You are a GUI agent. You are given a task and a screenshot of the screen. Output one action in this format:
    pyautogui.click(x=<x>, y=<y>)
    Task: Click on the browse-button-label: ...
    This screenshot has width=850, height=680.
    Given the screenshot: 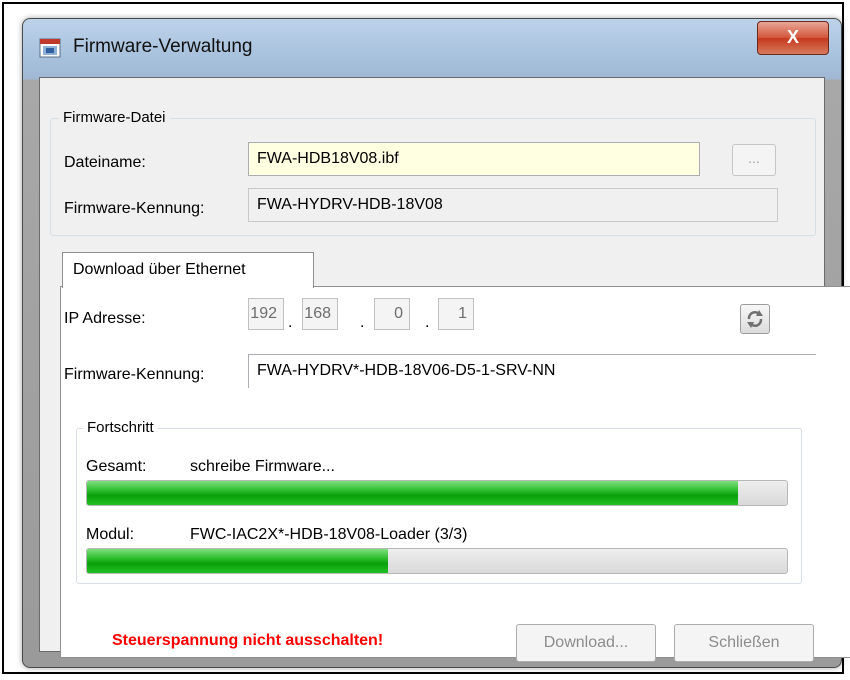 What is the action you would take?
    pyautogui.click(x=754, y=158)
    